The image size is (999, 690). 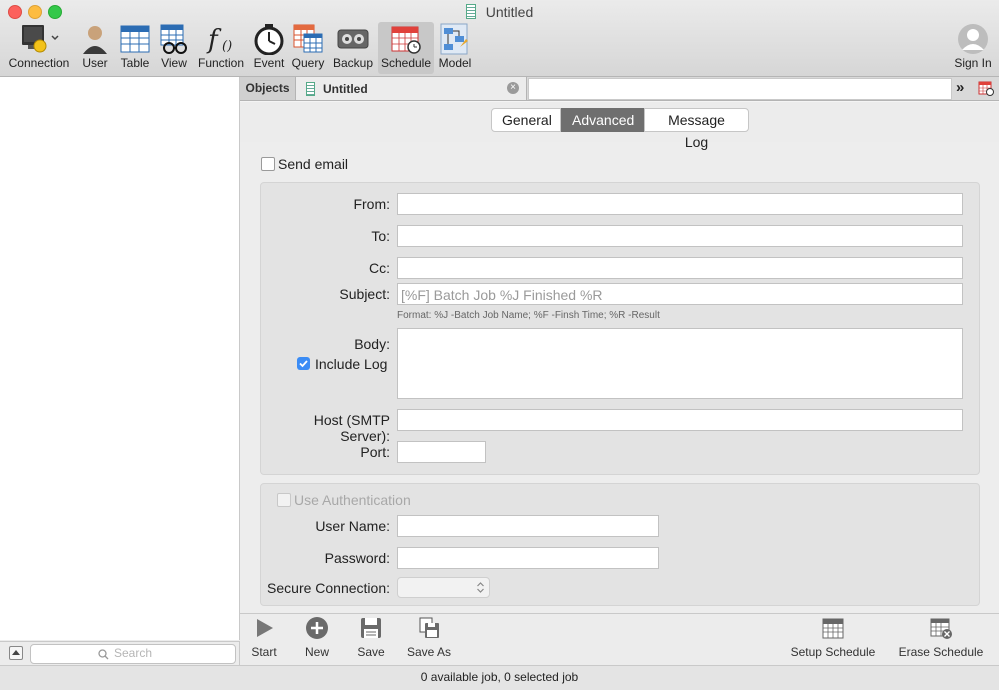 I want to click on connection-icon, so click(x=39, y=39).